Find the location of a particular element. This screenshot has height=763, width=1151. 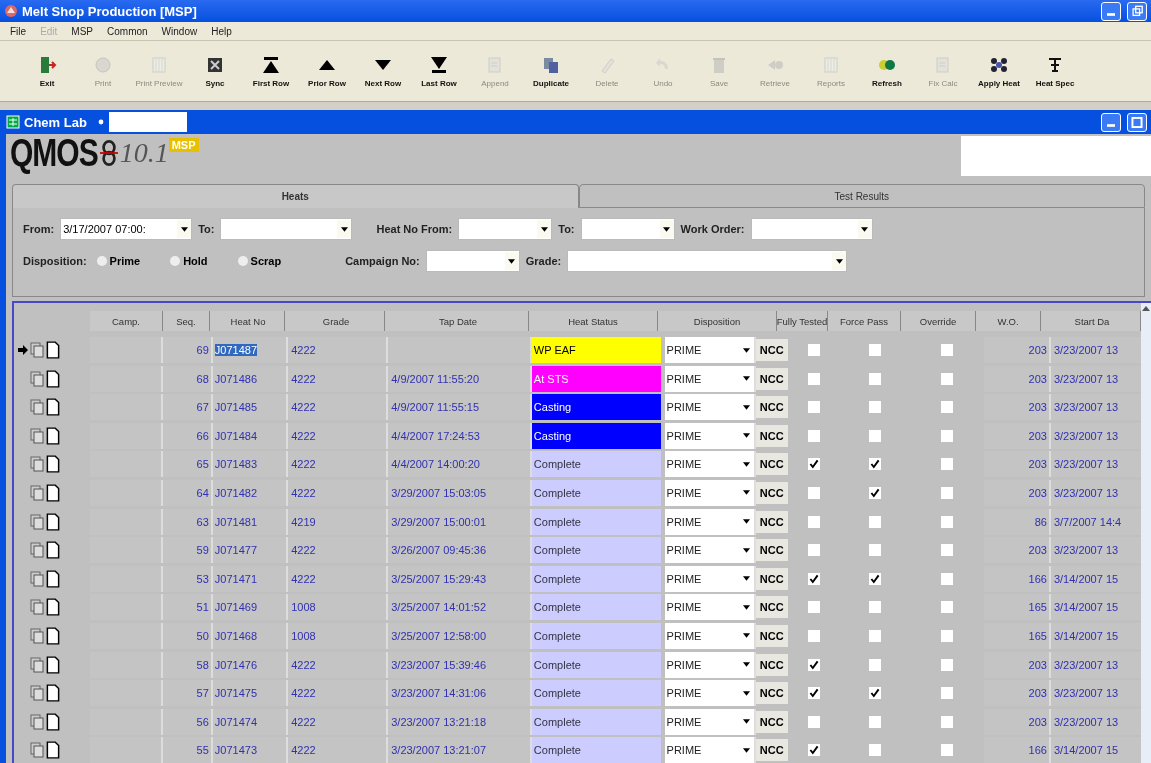

to-dropdown is located at coordinates (286, 229).